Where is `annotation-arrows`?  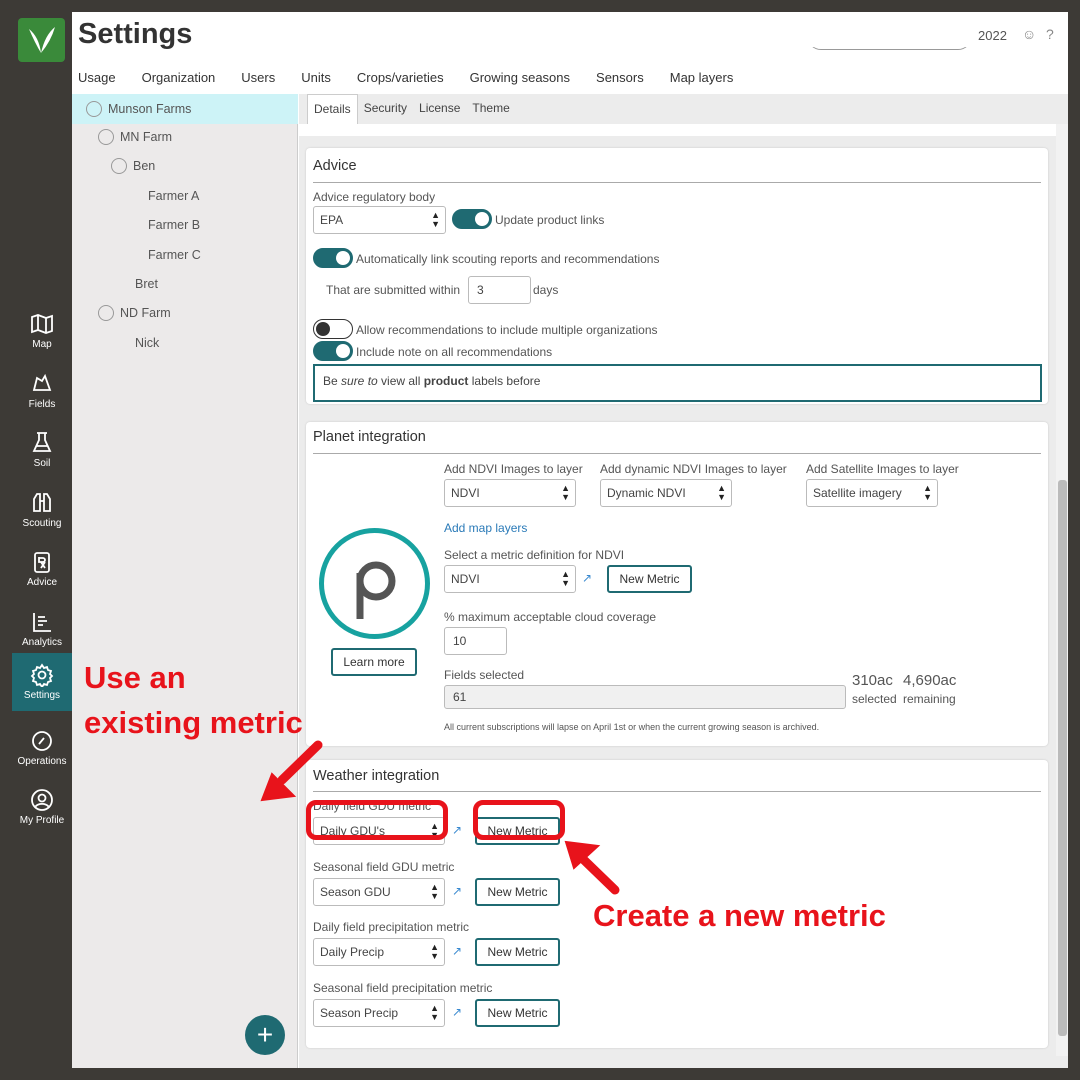 annotation-arrows is located at coordinates (440, 817).